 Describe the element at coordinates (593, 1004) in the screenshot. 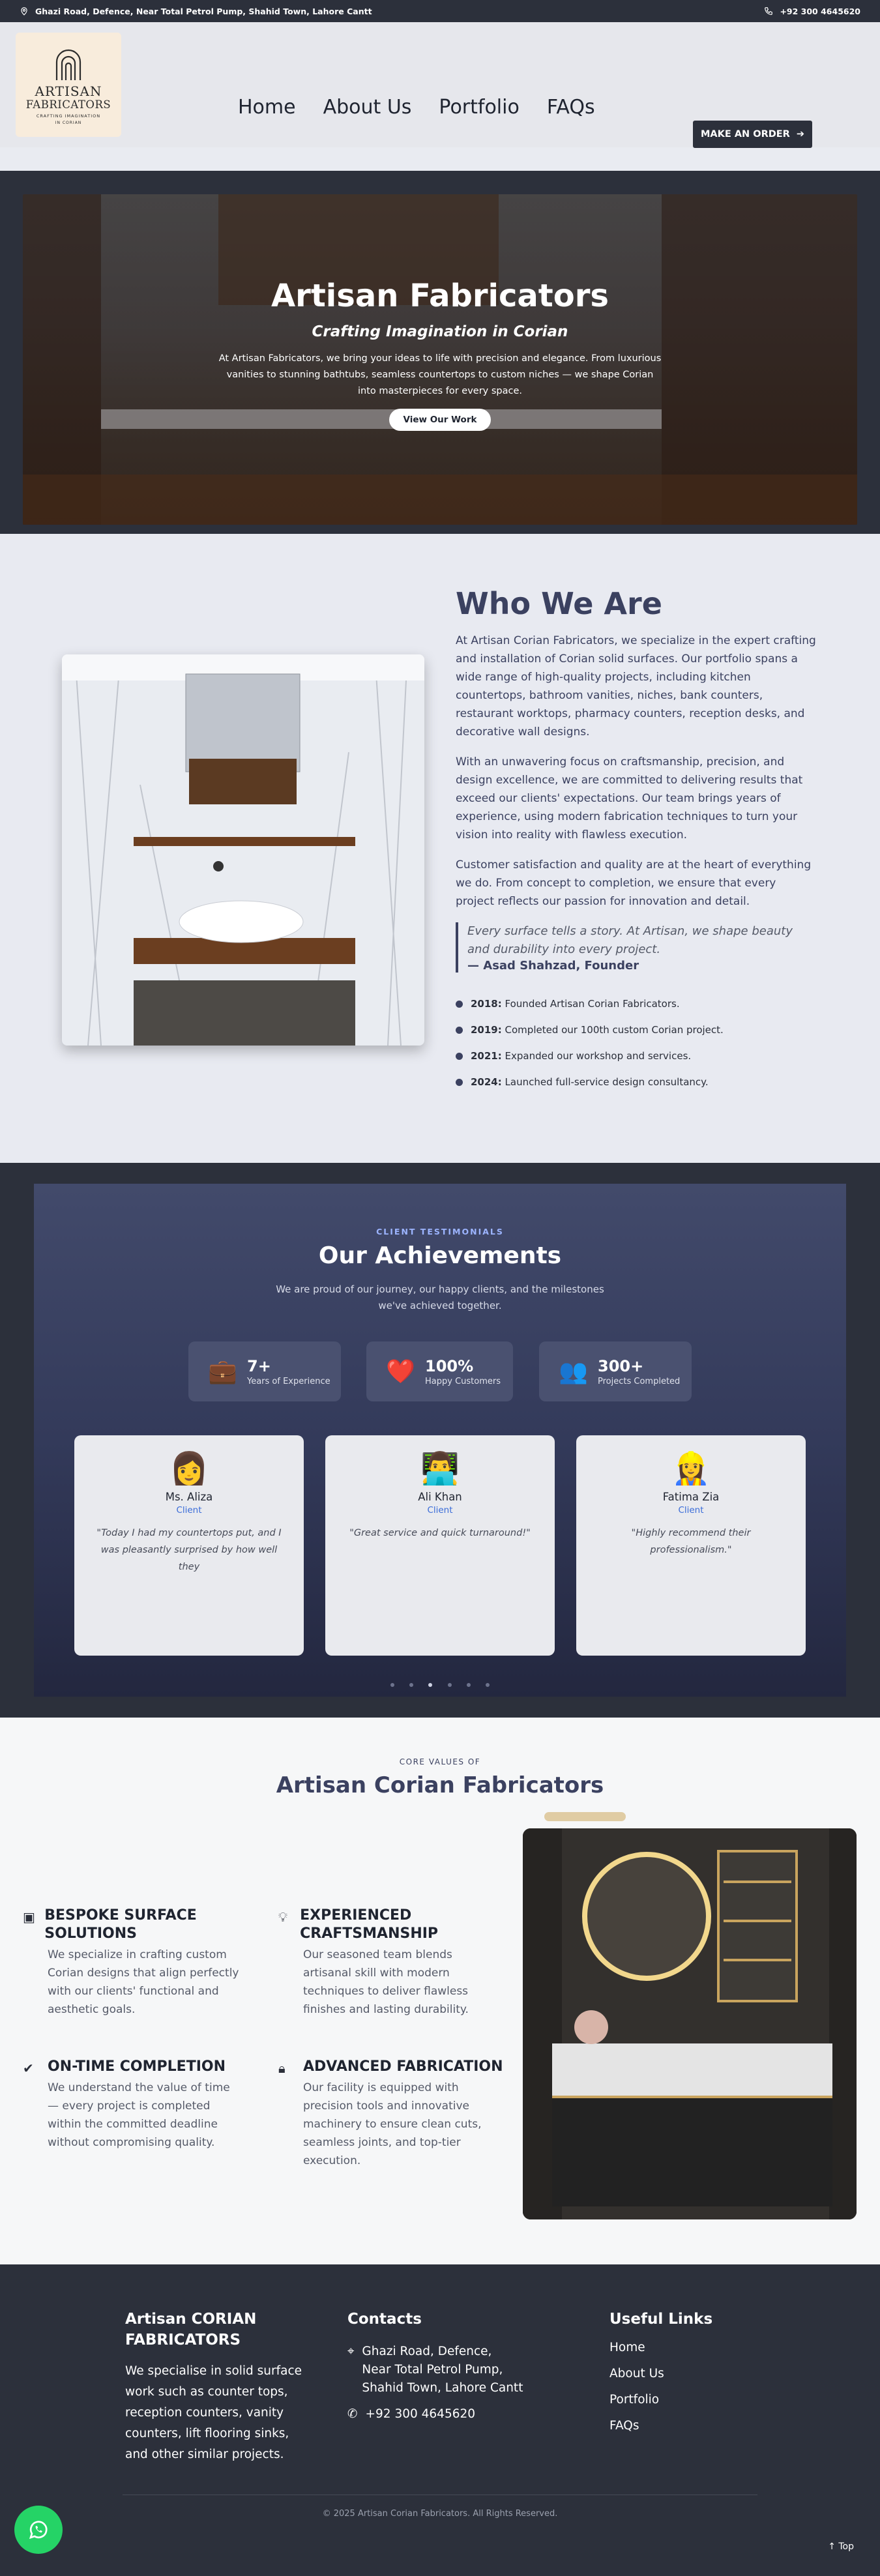

I see `timeline-text: Founded Artisan Corian Fabricators.` at that location.